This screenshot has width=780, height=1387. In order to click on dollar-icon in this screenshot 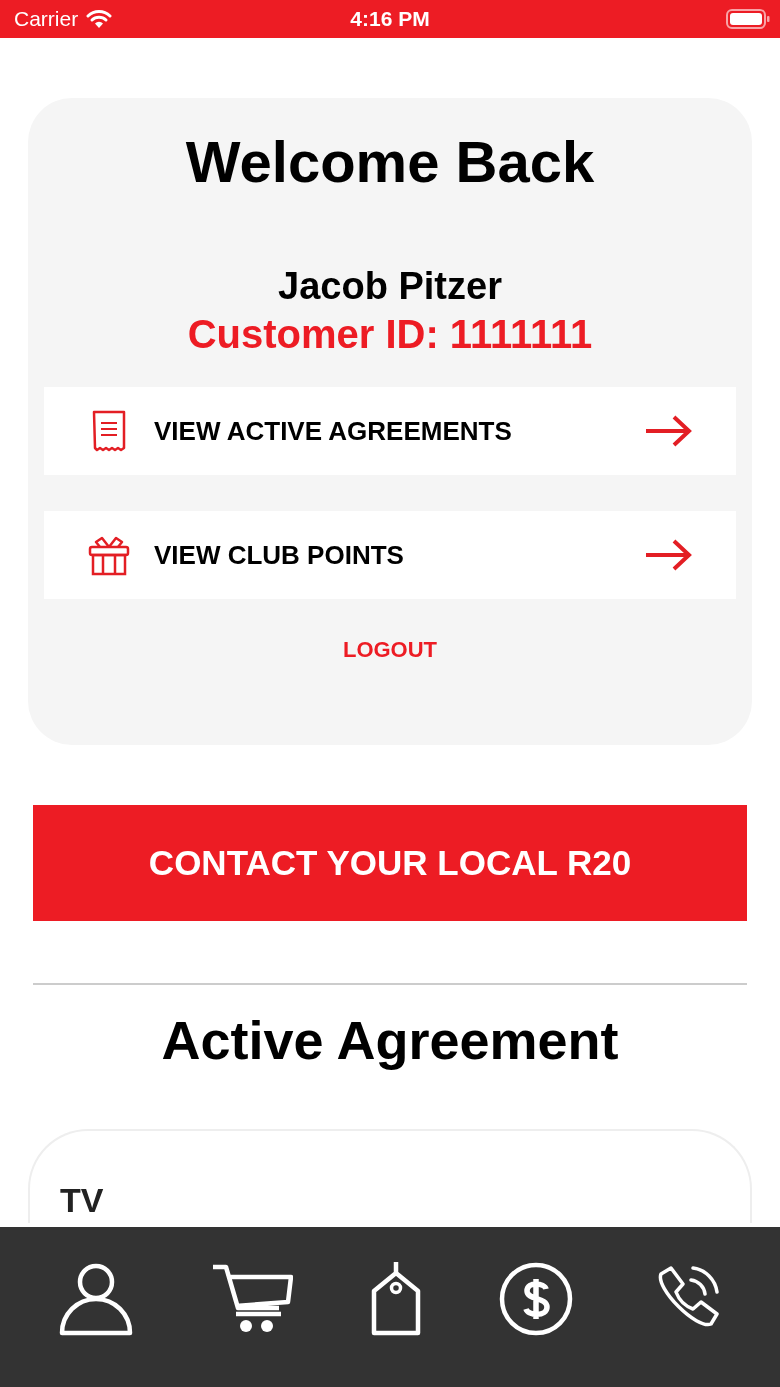, I will do `click(536, 1299)`.